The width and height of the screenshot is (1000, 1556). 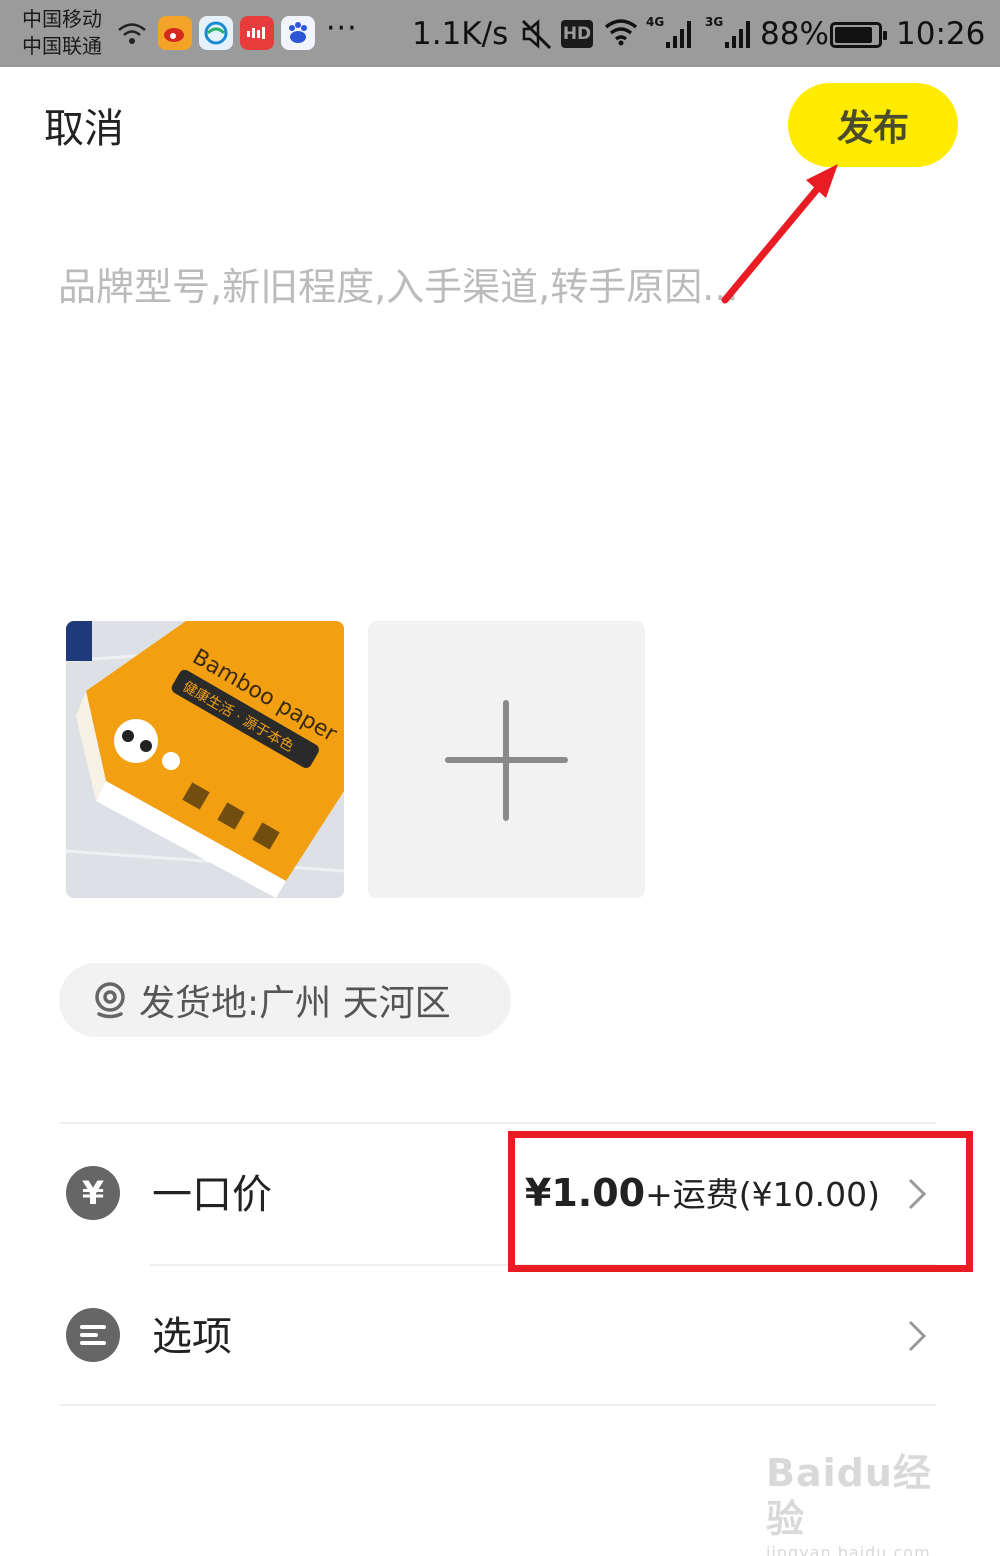 I want to click on mobile-app-icon, so click(x=216, y=33).